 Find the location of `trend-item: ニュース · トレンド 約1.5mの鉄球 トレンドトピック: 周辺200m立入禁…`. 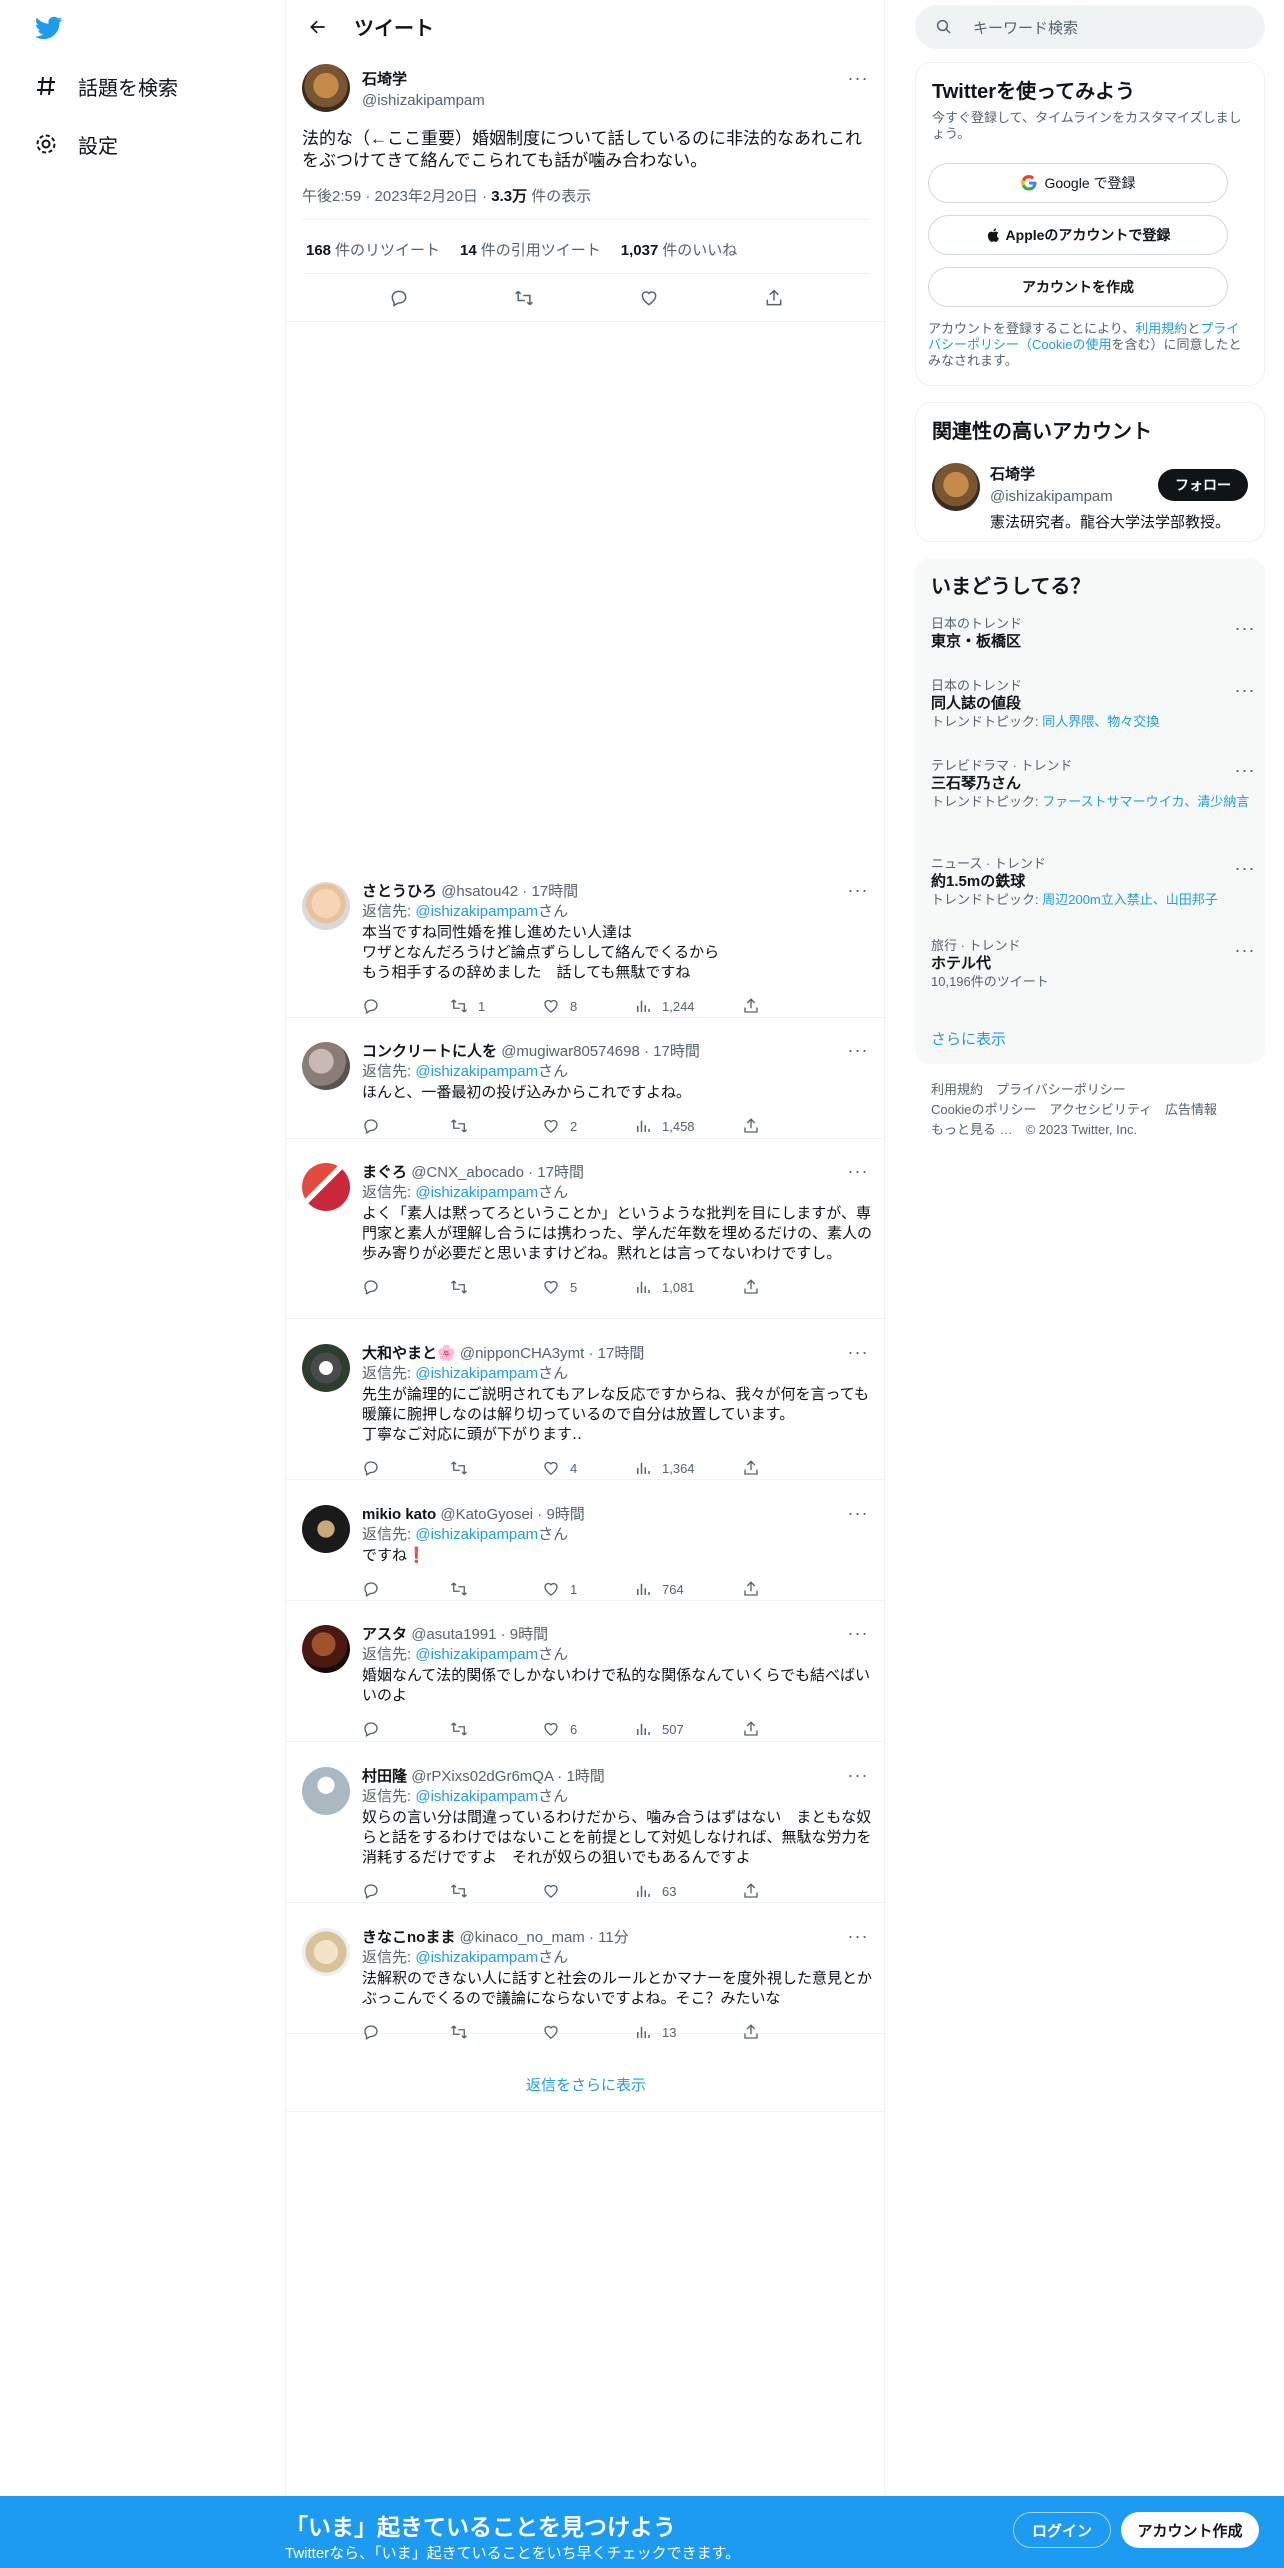

trend-item: ニュース · トレンド 約1.5mの鉄球 トレンドトピック: 周辺200m立入禁… is located at coordinates (1092, 882).